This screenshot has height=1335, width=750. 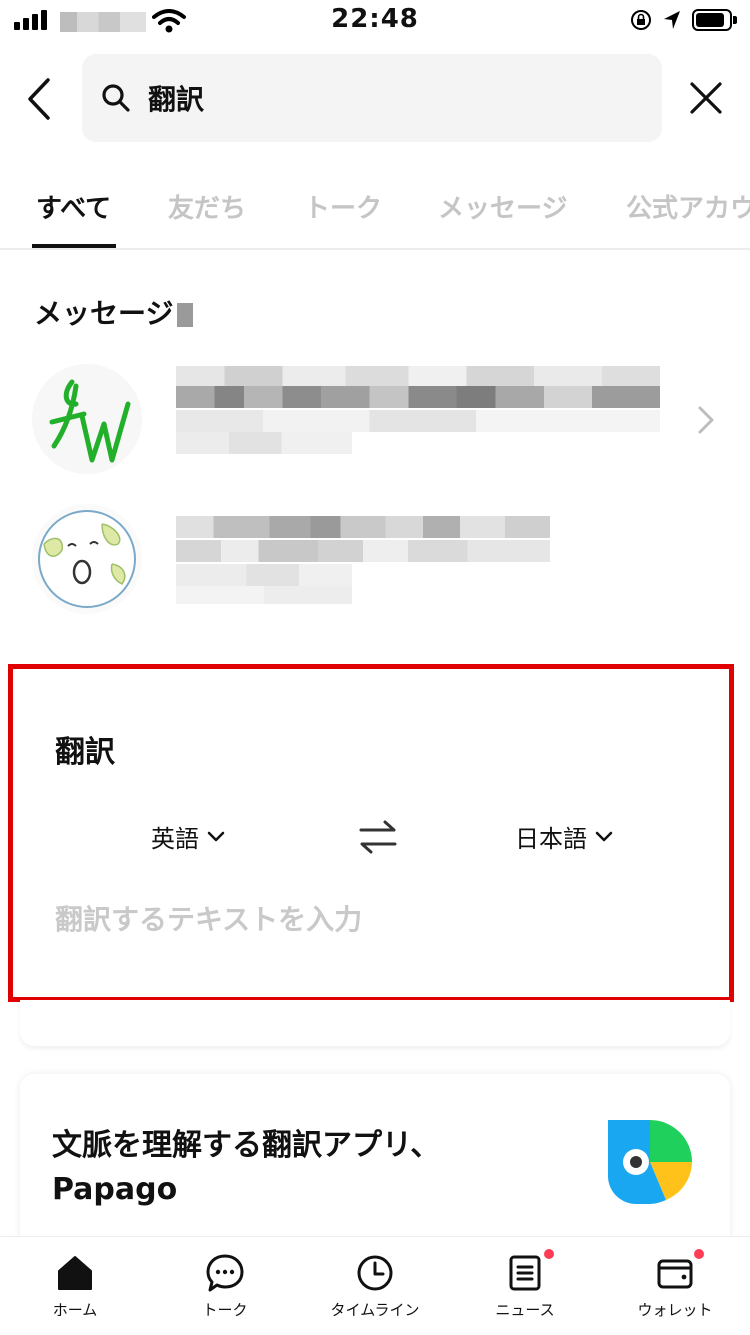 I want to click on papago-promo-line: 文脈を理解する翻訳アプリ、, so click(x=246, y=1145).